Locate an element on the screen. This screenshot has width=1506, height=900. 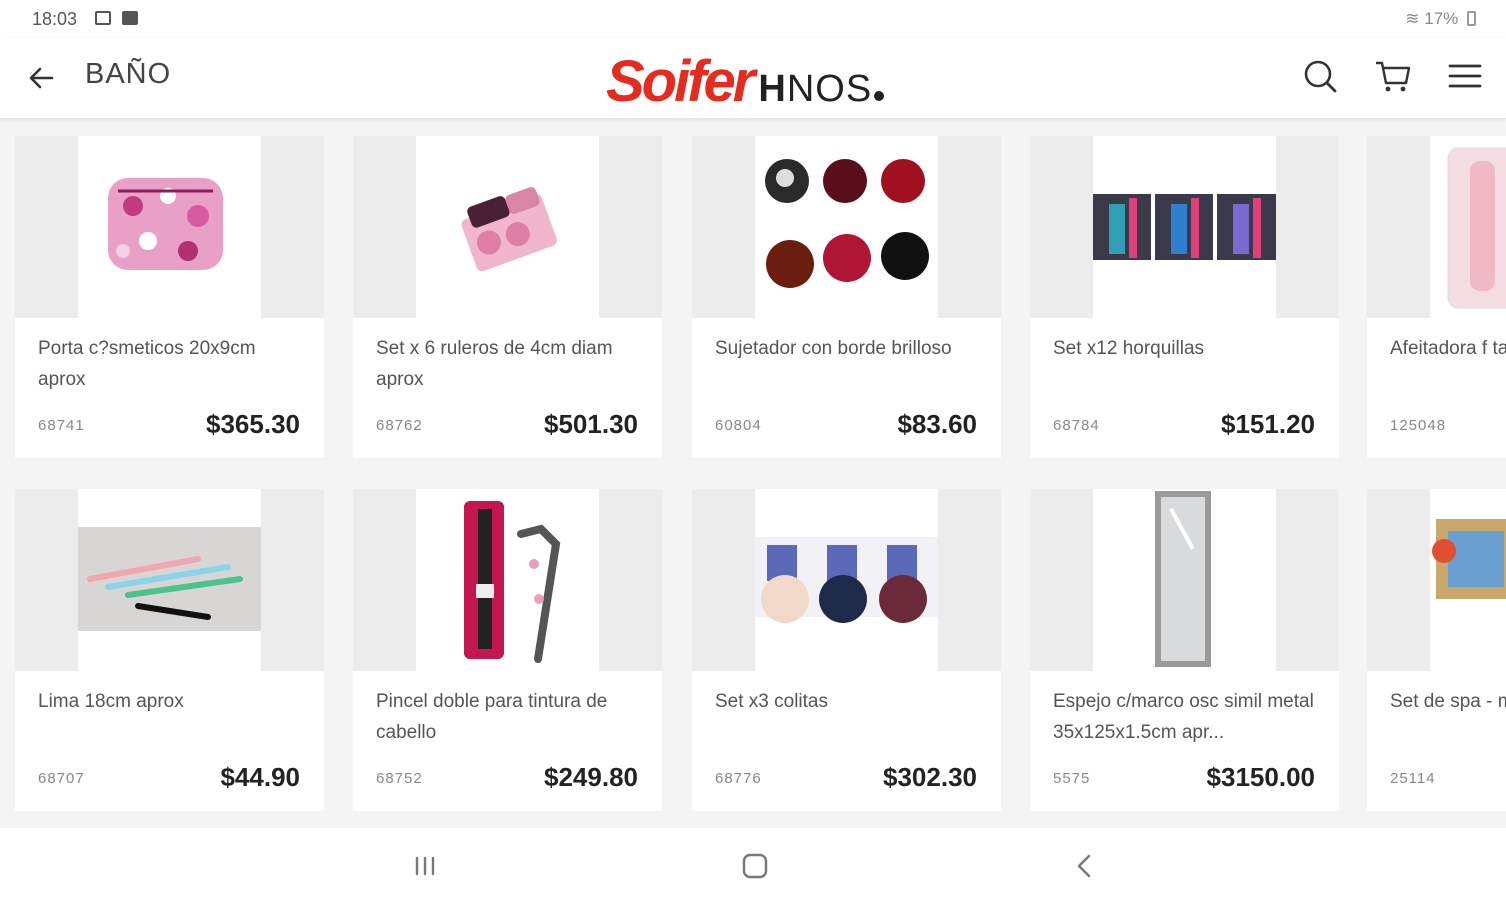
product-price: $44.90 is located at coordinates (260, 777).